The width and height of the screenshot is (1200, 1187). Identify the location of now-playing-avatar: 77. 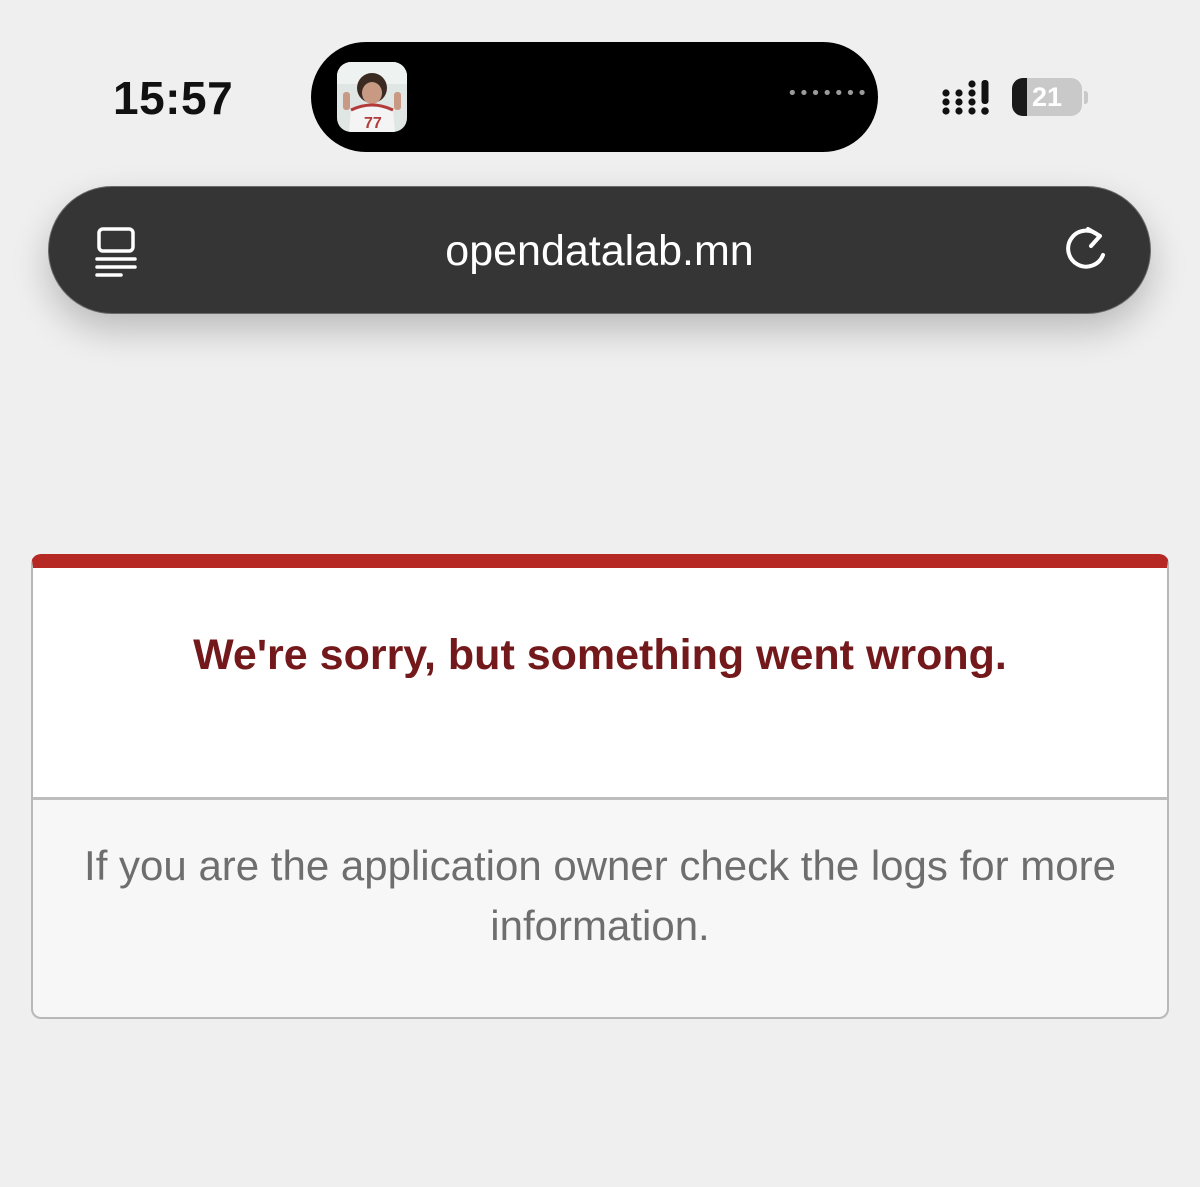
(372, 97).